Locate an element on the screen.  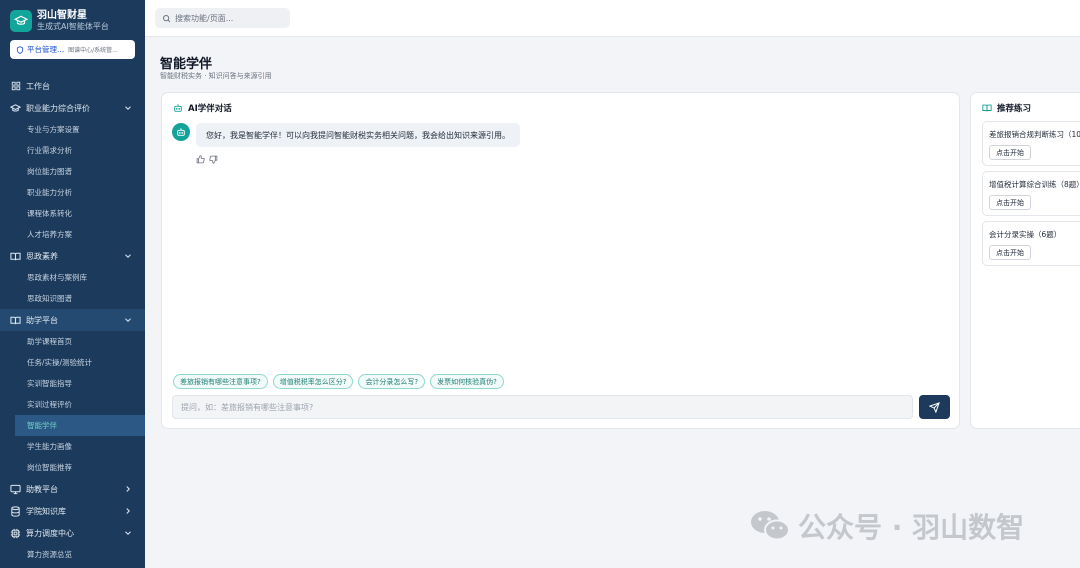
nav-group-compute: 算力调度中心 is located at coordinates (72, 533).